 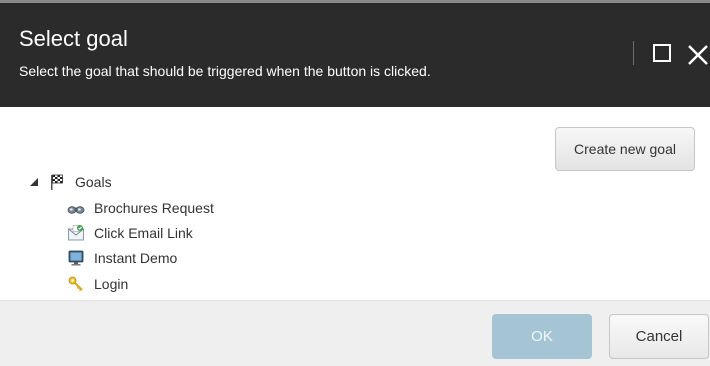 What do you see at coordinates (633, 53) in the screenshot?
I see `window-controls-divider` at bounding box center [633, 53].